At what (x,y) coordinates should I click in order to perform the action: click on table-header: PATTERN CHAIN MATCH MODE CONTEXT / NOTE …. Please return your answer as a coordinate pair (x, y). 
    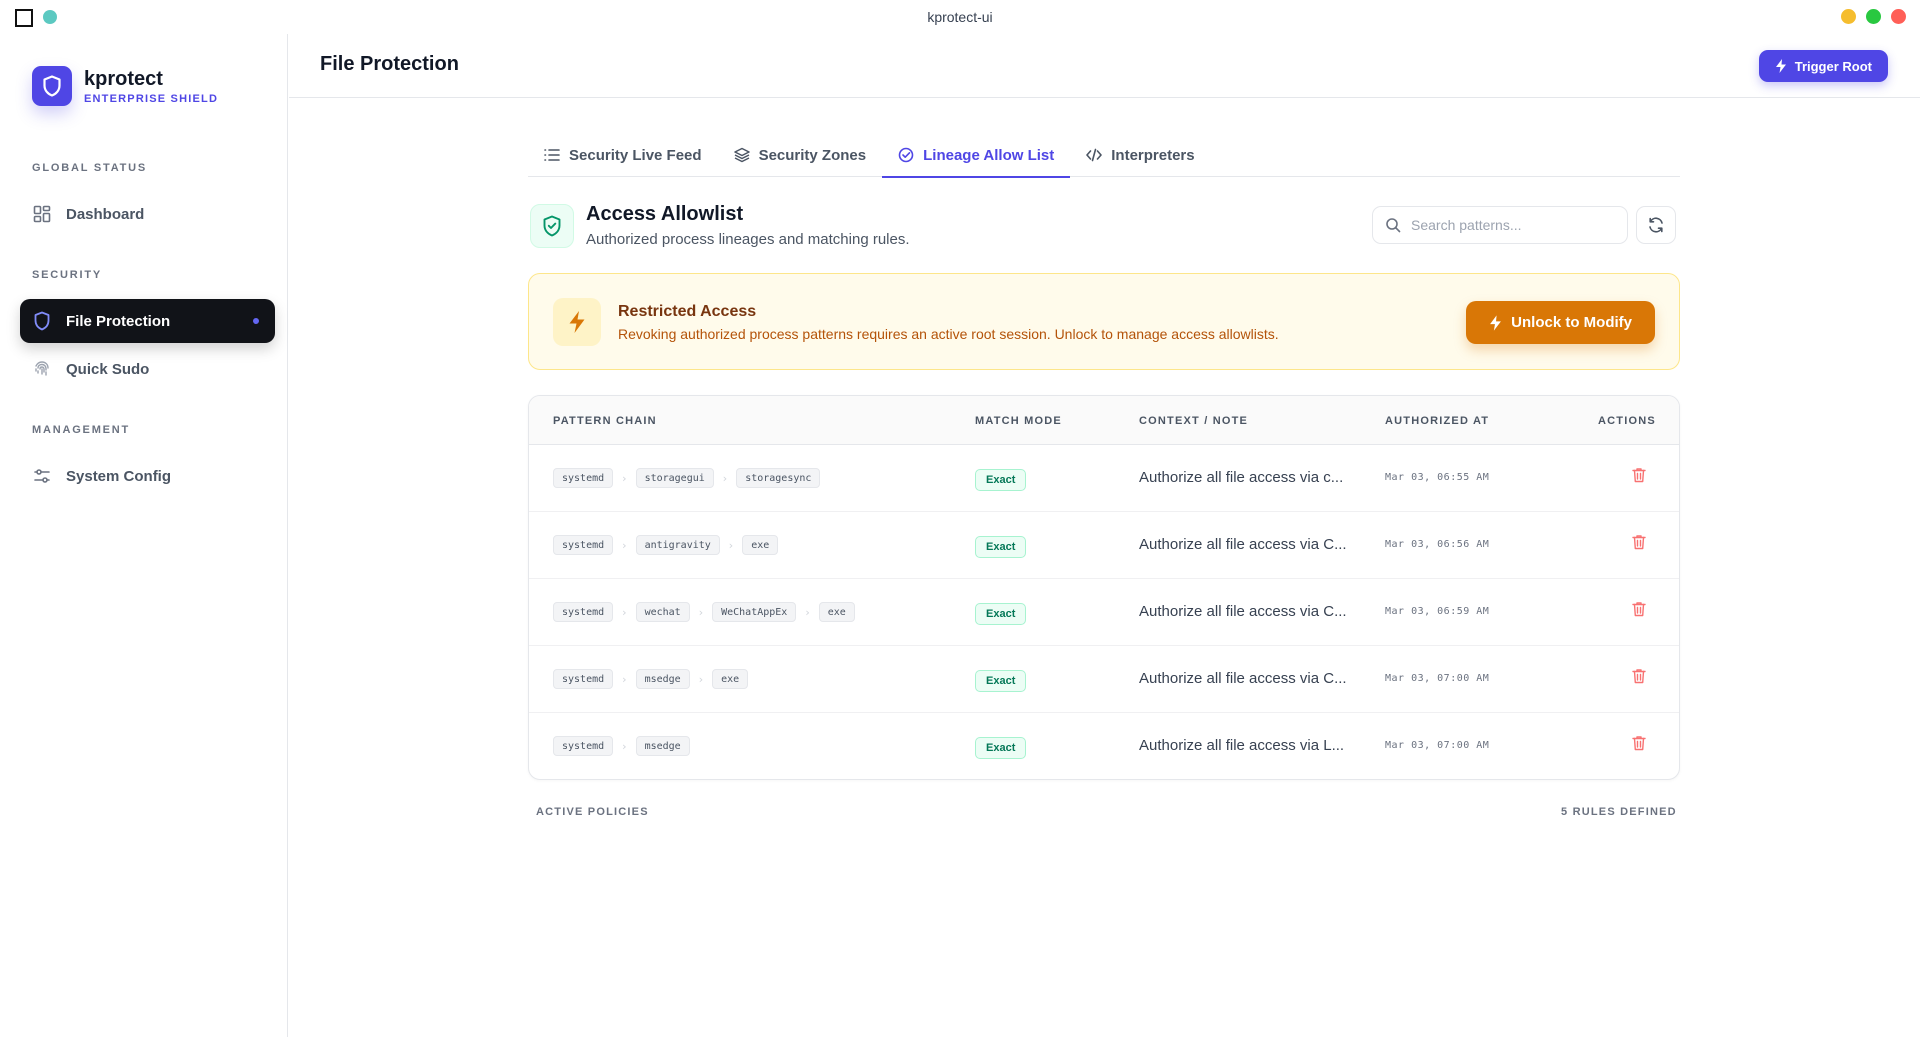
    Looking at the image, I should click on (1104, 420).